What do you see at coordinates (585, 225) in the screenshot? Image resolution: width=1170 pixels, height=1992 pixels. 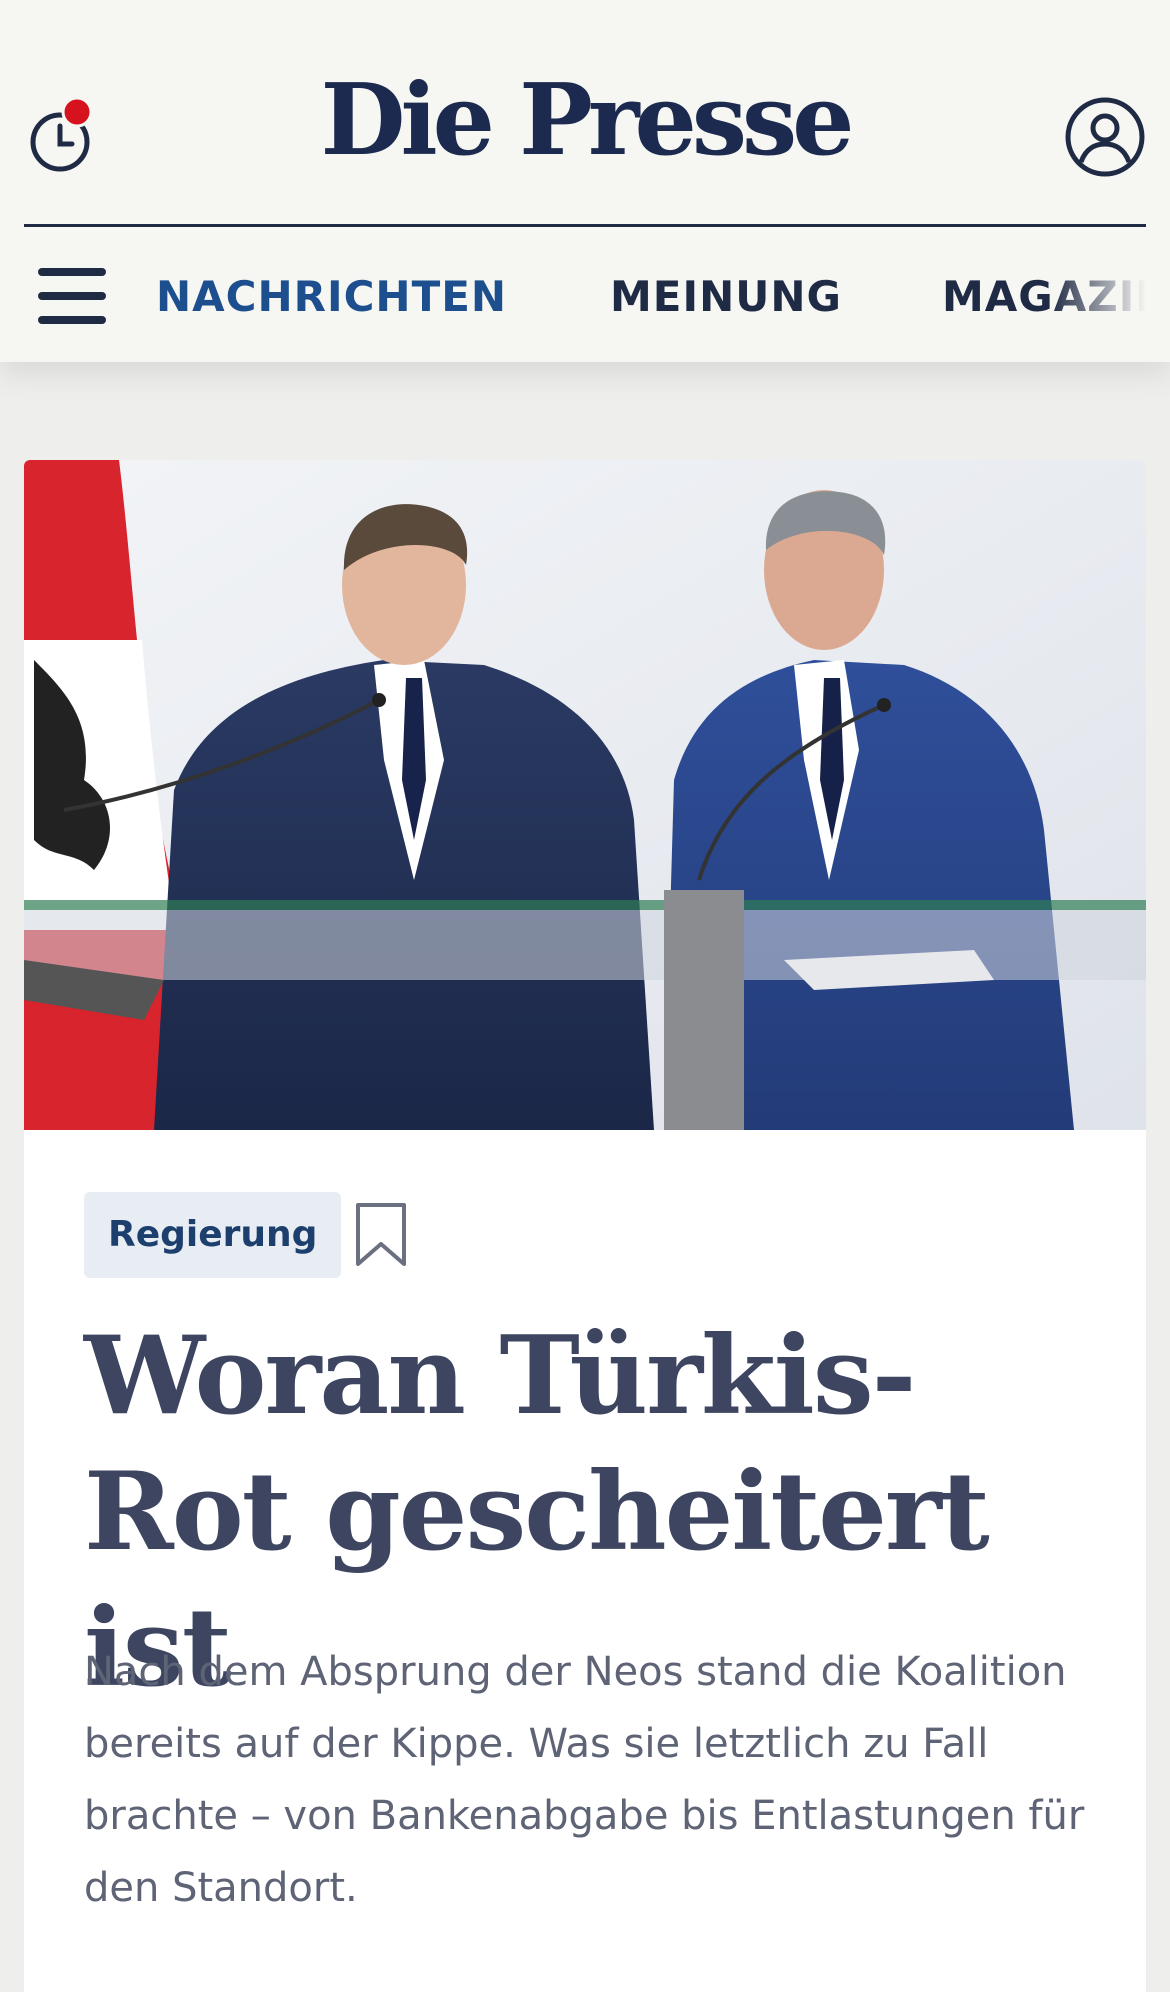 I see `header-divider` at bounding box center [585, 225].